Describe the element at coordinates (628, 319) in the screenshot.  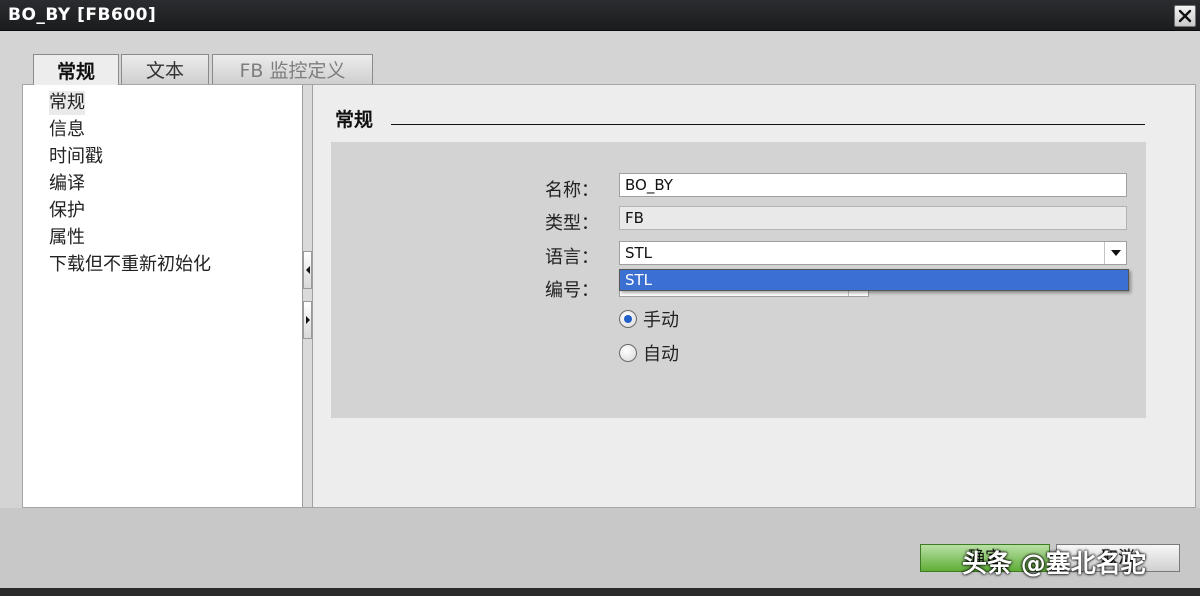
I see `radio-manual-button` at that location.